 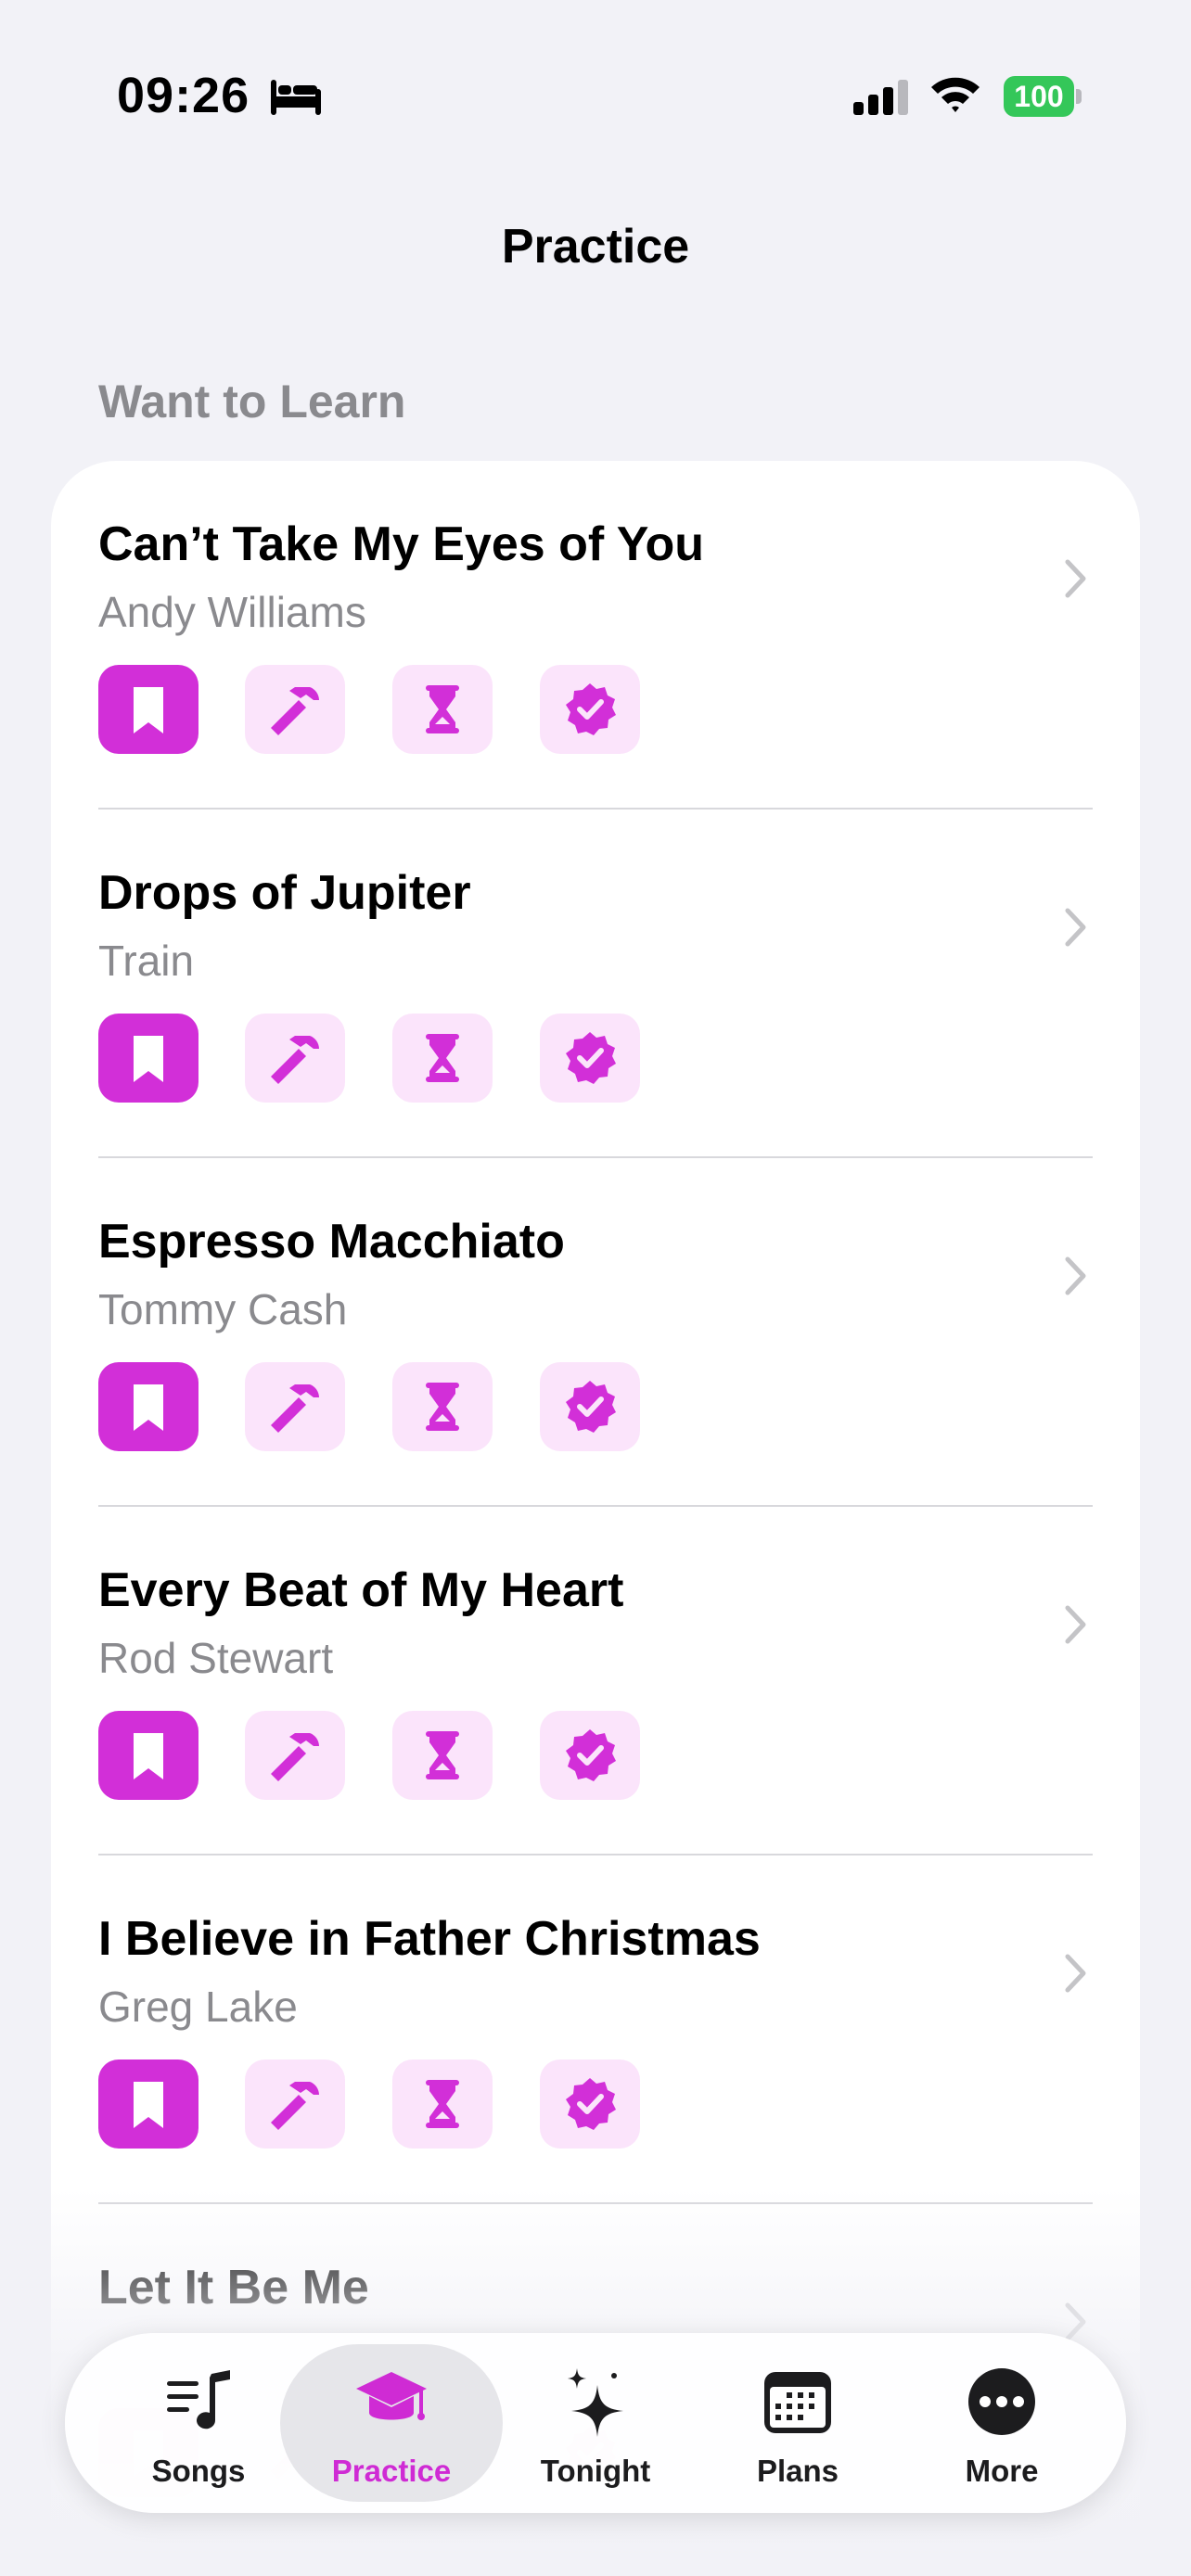 I want to click on status-time: 09:26, so click(x=183, y=95).